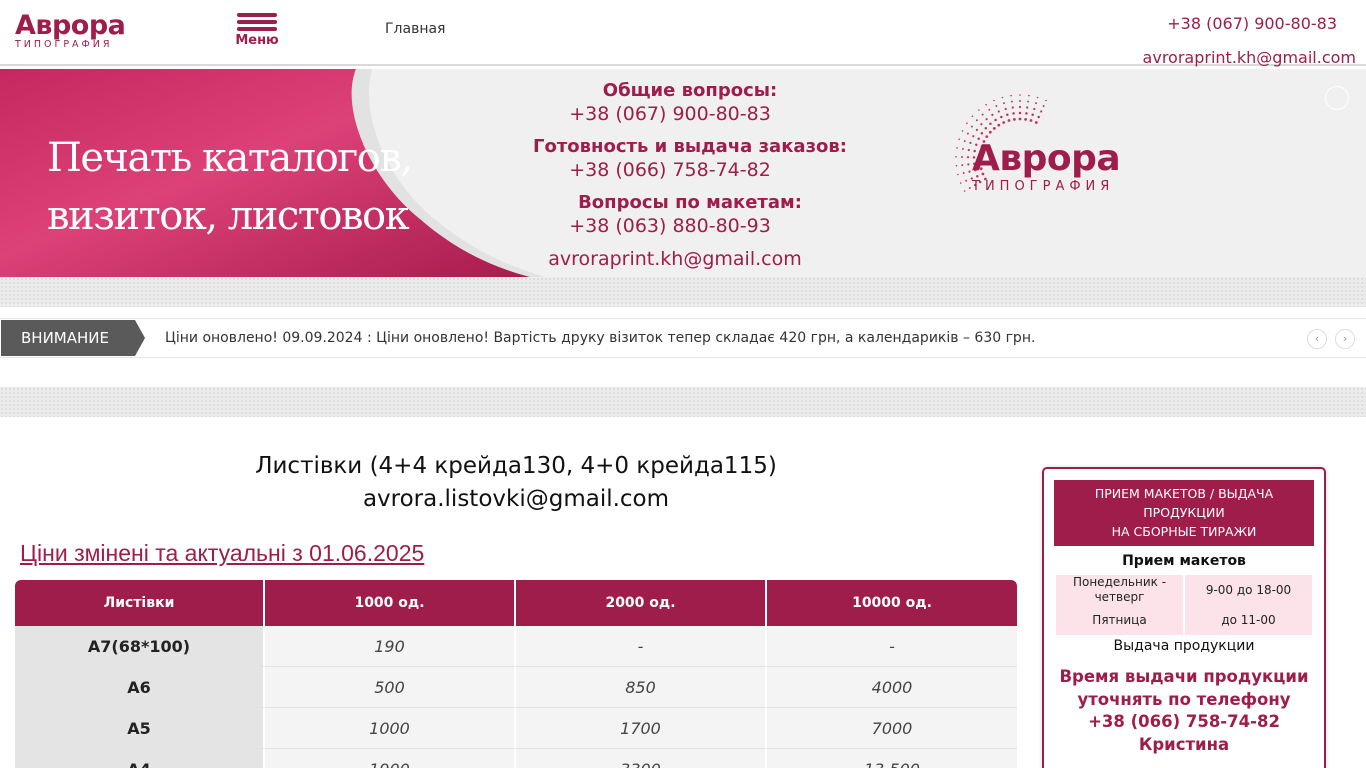  I want to click on banner-email: avroraprint.kh@gmail.com, so click(675, 259).